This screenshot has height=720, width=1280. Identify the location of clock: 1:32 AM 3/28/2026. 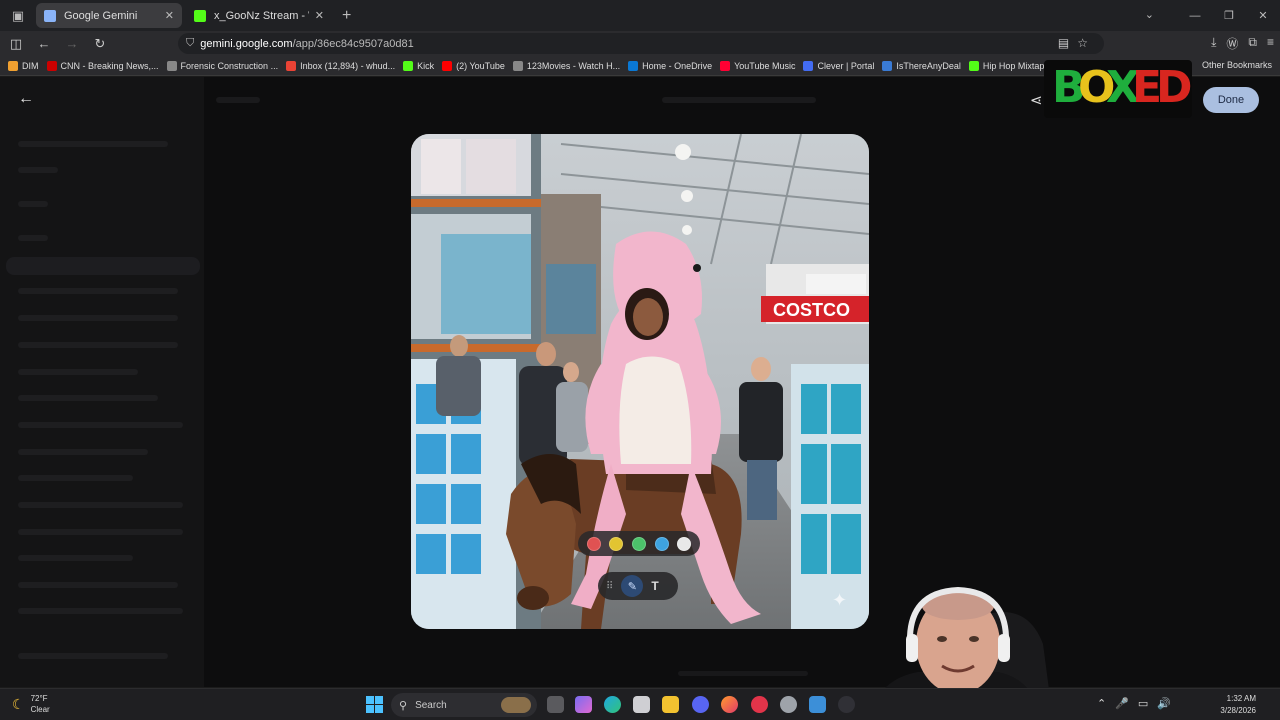
(1238, 705).